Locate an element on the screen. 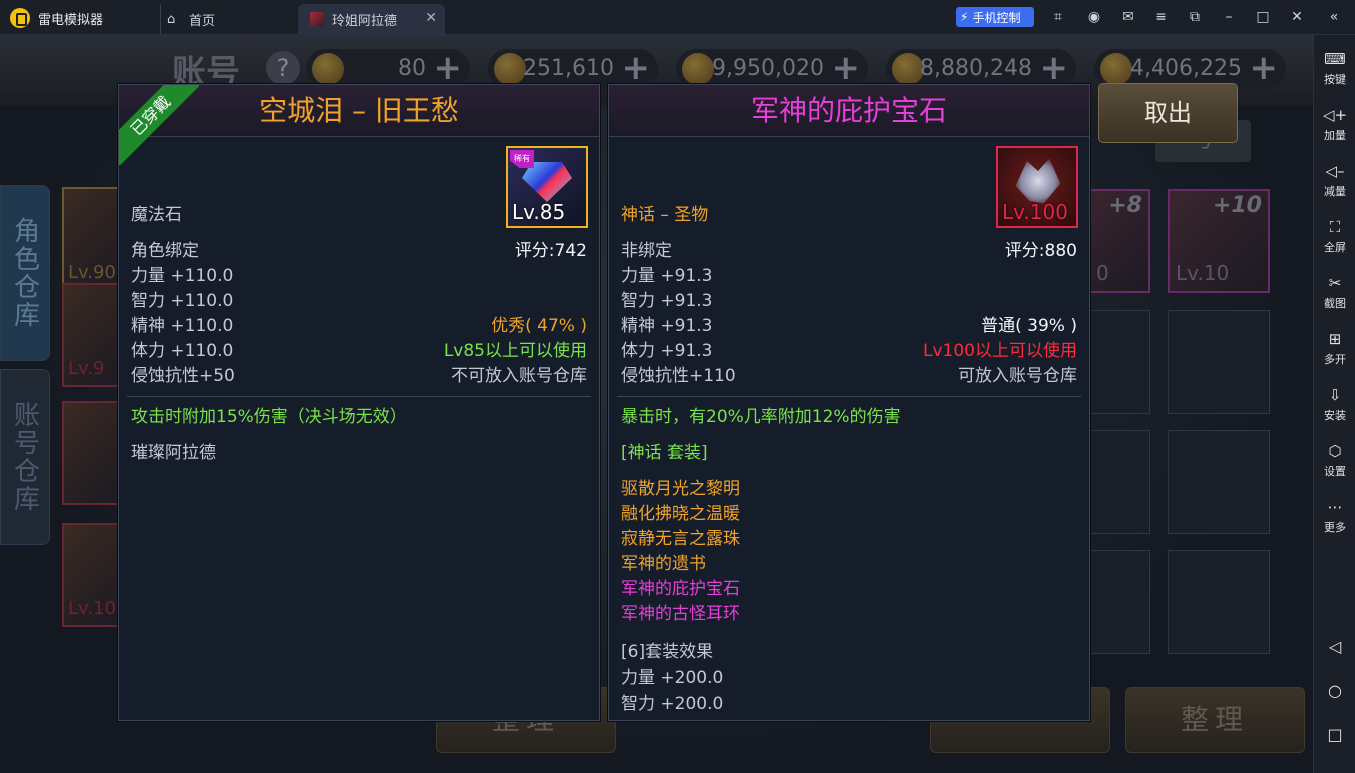  coin-icon is located at coordinates (328, 69).